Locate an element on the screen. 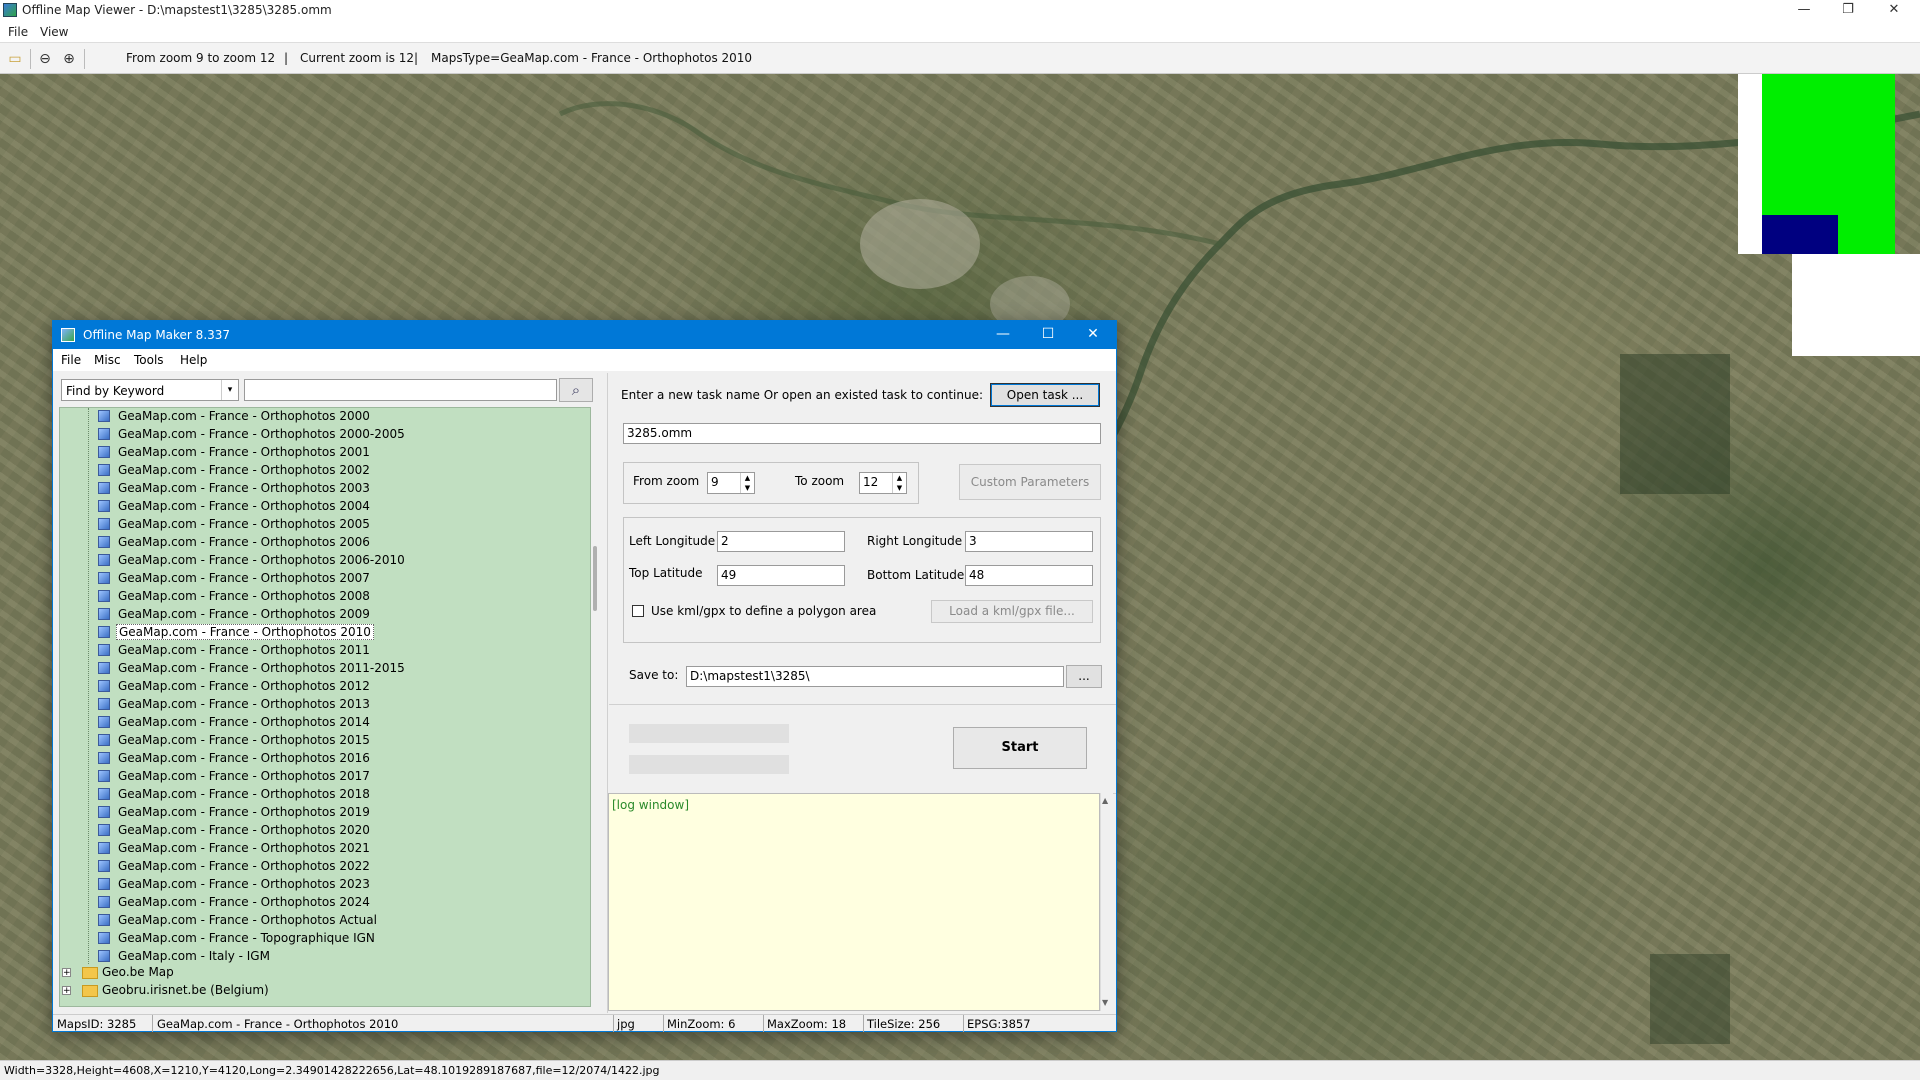 Image resolution: width=1920 pixels, height=1080 pixels. bottom-latitude-label: Bottom Latitude is located at coordinates (916, 575).